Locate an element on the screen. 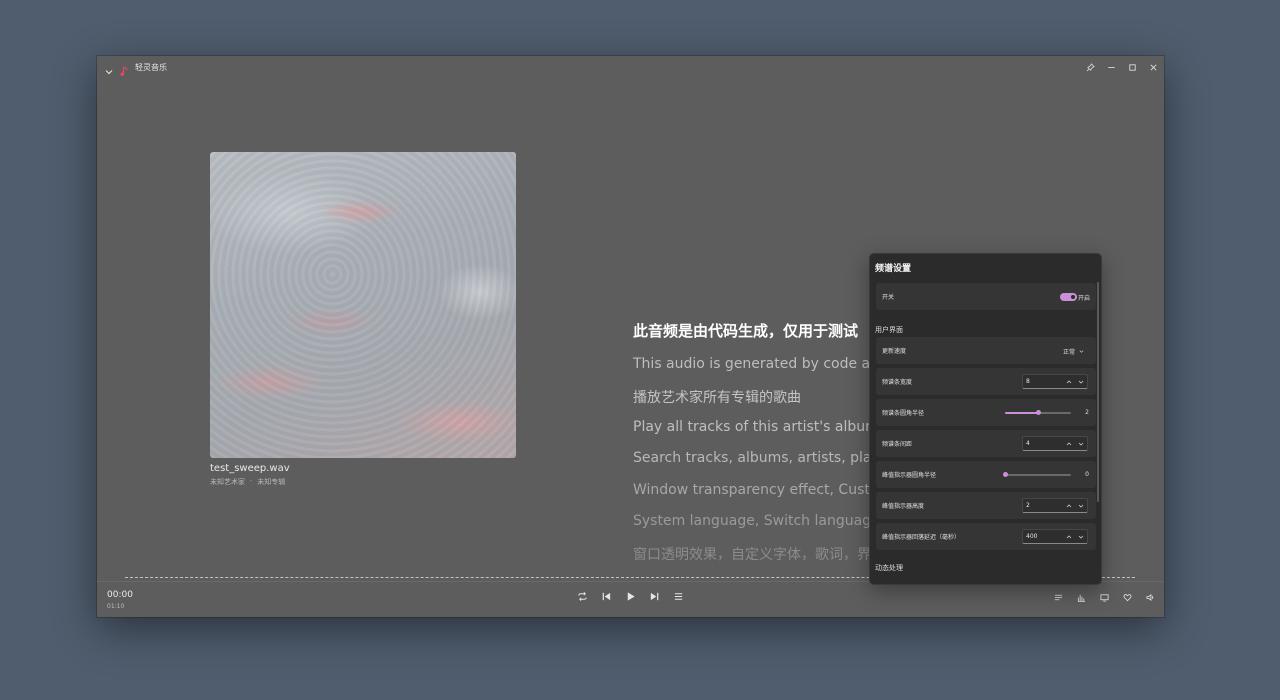  bar-spacing-stepper: 4 is located at coordinates (1055, 443).